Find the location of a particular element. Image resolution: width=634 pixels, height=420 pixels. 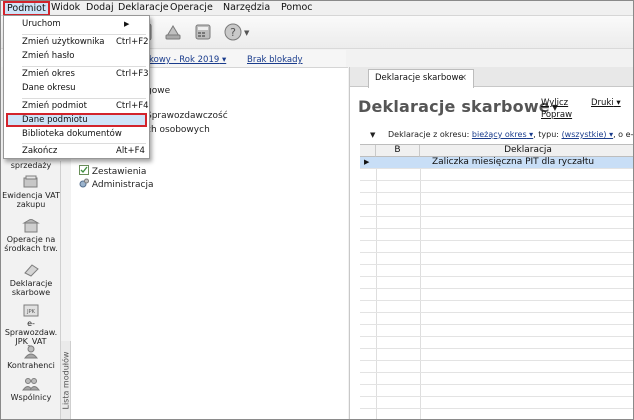

tree-node-zestawienia: Zestawienia is located at coordinates (112, 171).